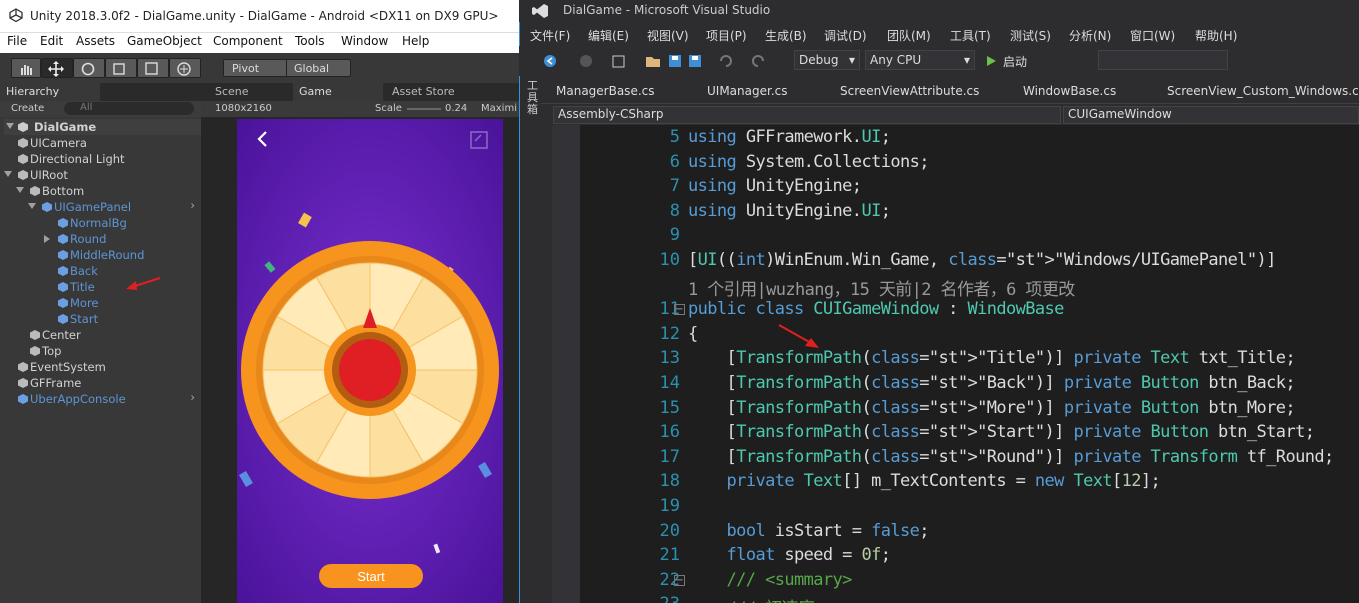 The image size is (1359, 603). Describe the element at coordinates (586, 61) in the screenshot. I see `forward-nav-icon` at that location.